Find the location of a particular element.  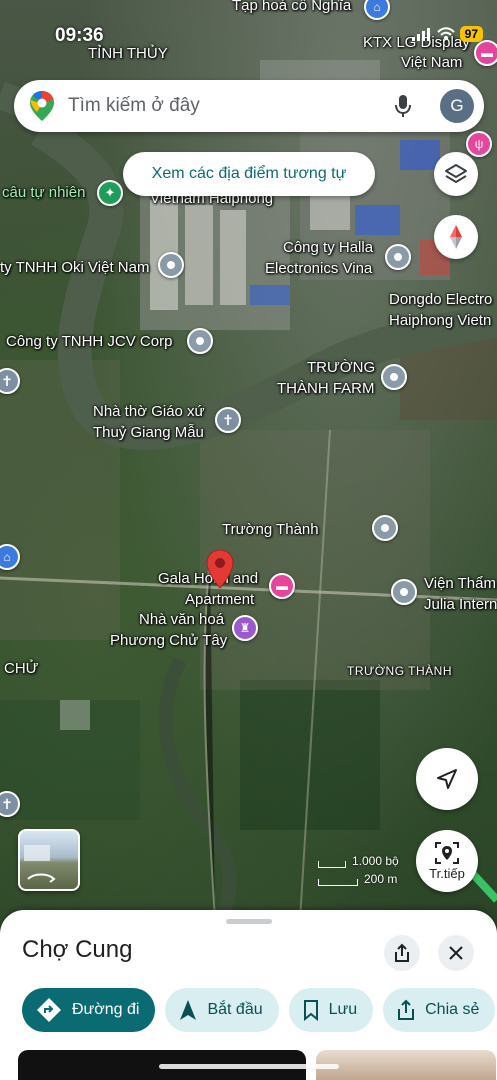

search-bar: G is located at coordinates (249, 106).